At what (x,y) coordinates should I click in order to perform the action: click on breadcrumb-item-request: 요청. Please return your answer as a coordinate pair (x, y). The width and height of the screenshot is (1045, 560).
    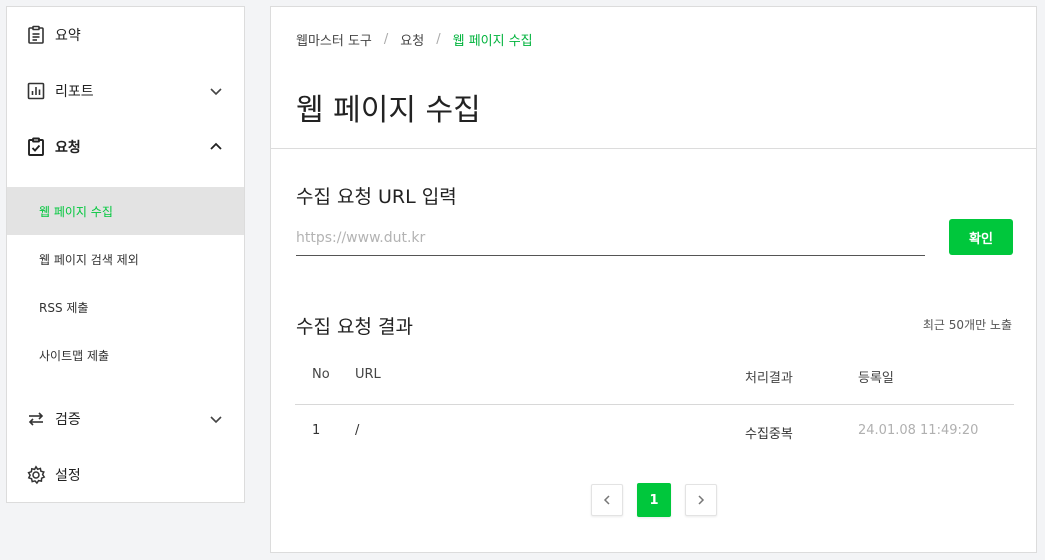
    Looking at the image, I should click on (412, 39).